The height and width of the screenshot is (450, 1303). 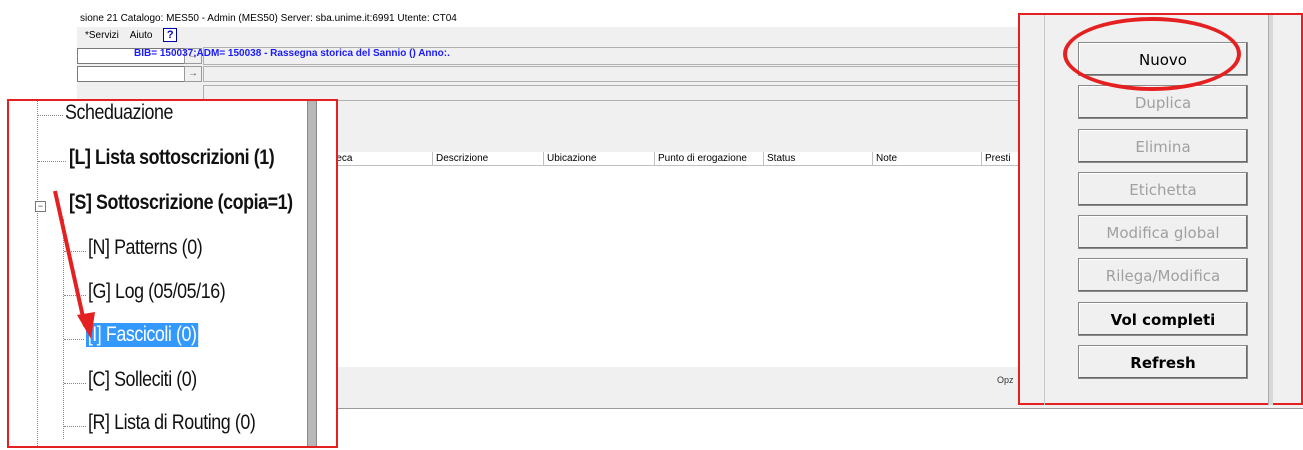 I want to click on opz-label: Opz, so click(x=1005, y=380).